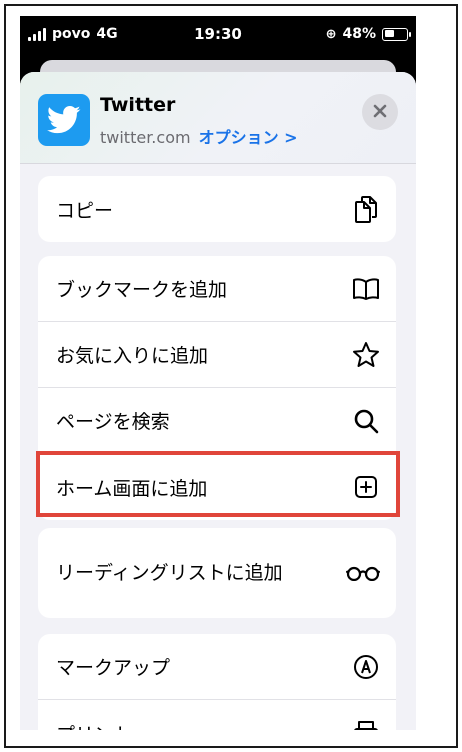 Image resolution: width=462 pixels, height=752 pixels. What do you see at coordinates (366, 289) in the screenshot?
I see `book-icon` at bounding box center [366, 289].